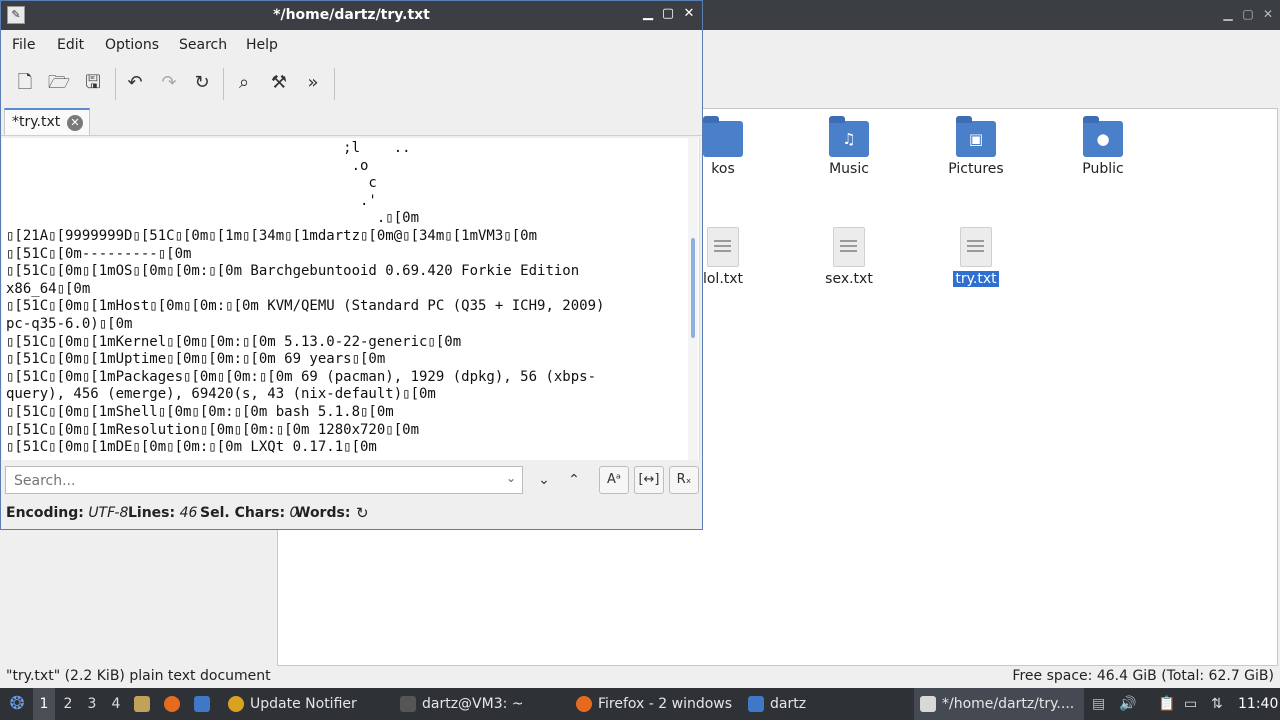 This screenshot has height=720, width=1280. I want to click on undo-icon: ↶, so click(135, 83).